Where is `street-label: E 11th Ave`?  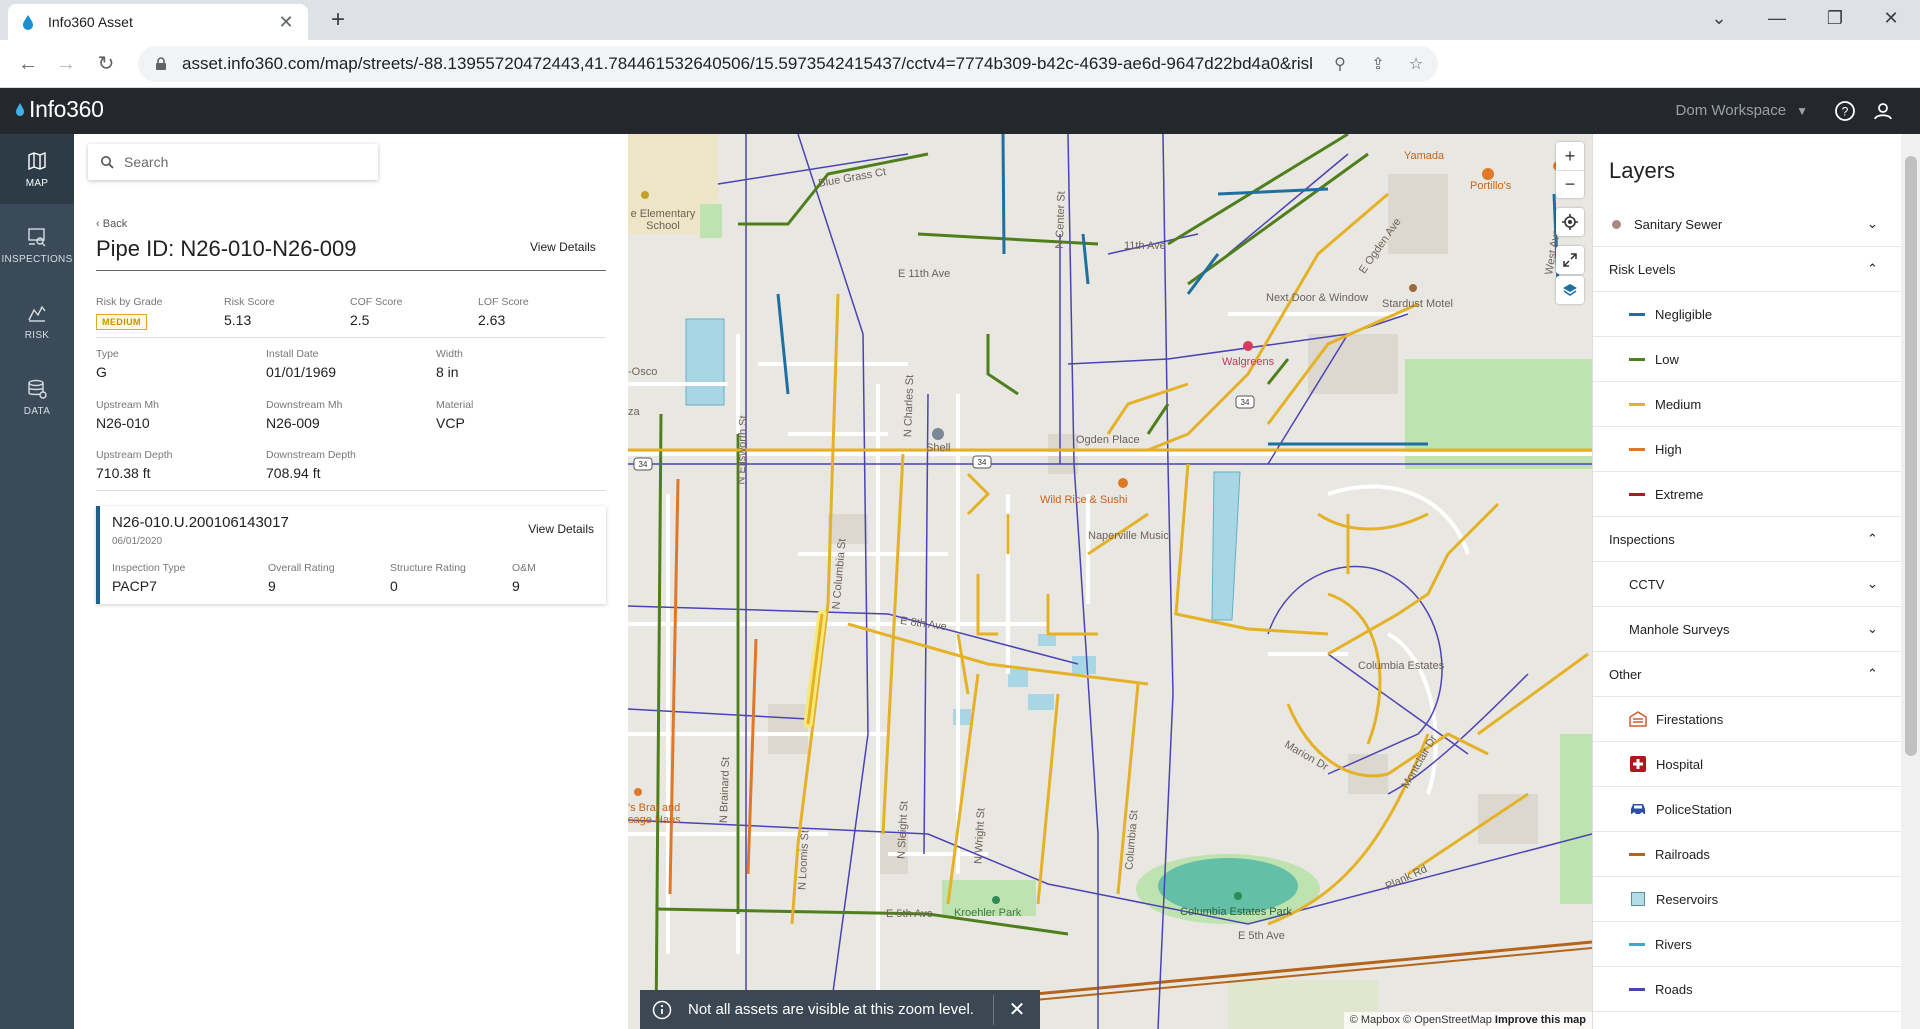
street-label: E 11th Ave is located at coordinates (924, 274).